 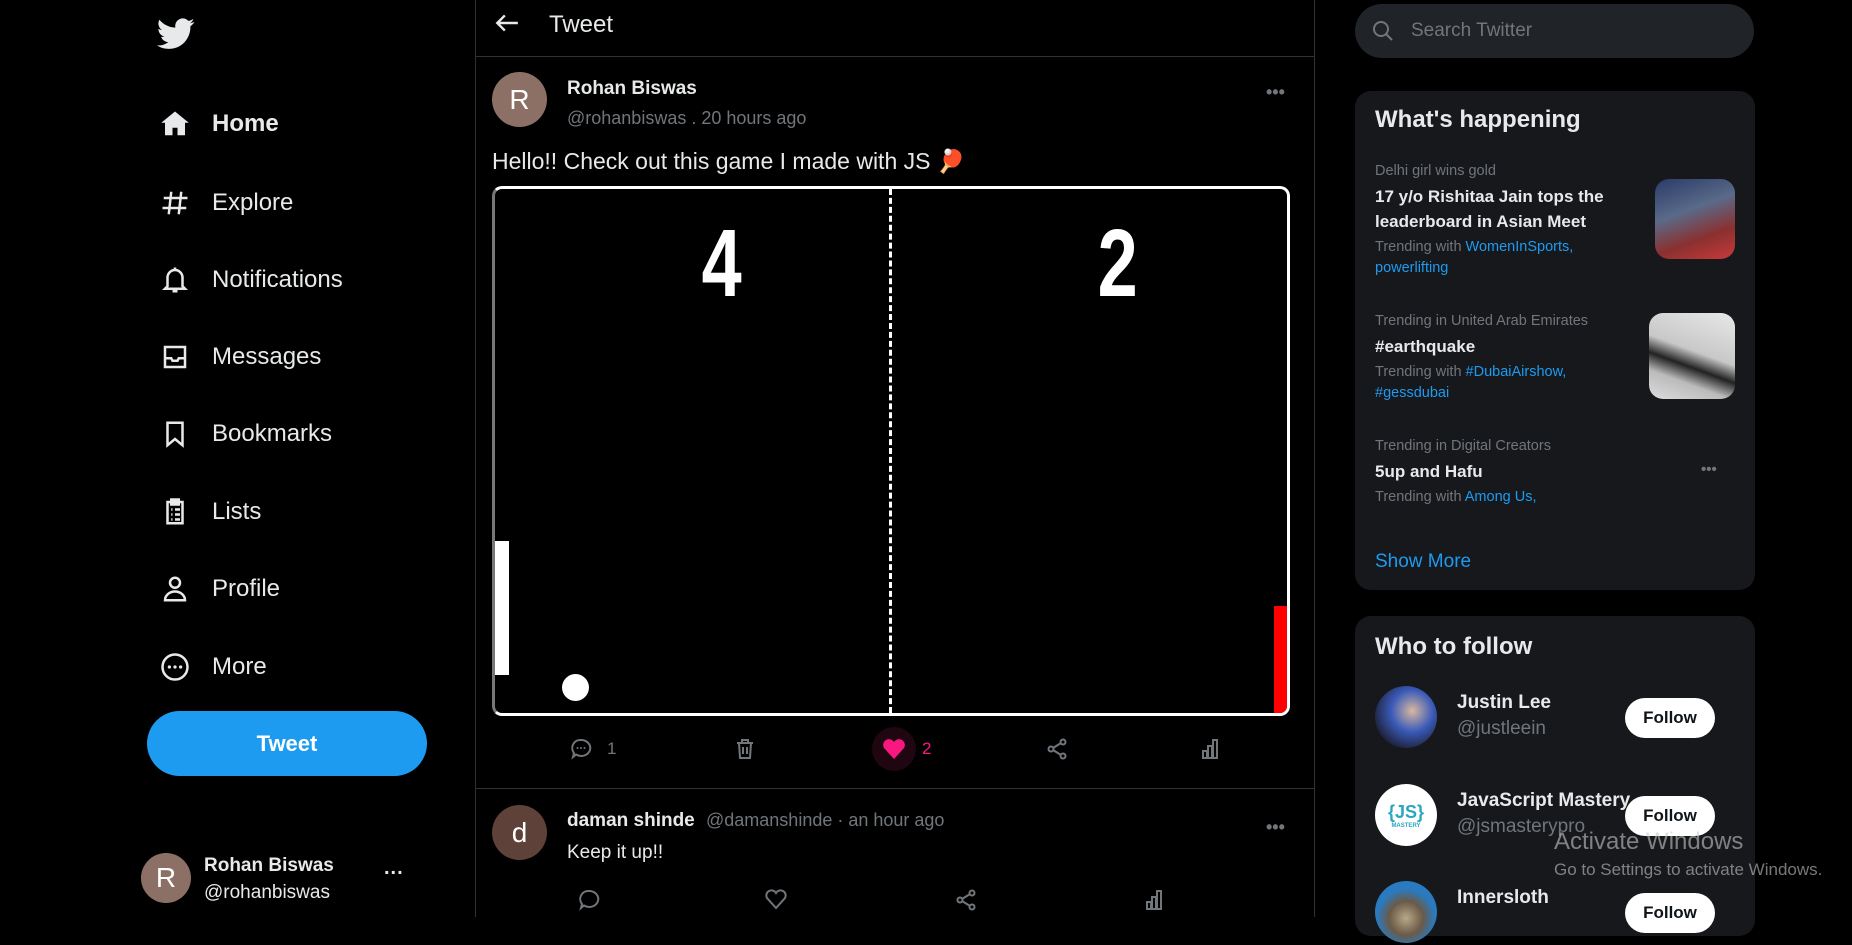 What do you see at coordinates (507, 23) in the screenshot?
I see `back-arrow-icon` at bounding box center [507, 23].